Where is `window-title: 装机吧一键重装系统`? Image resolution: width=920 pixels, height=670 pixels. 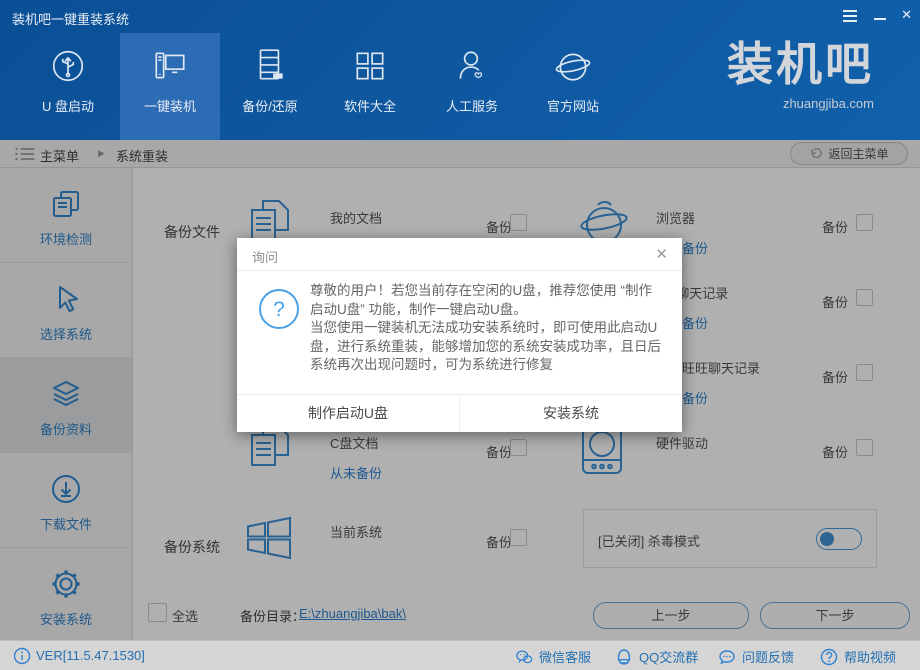 window-title: 装机吧一键重装系统 is located at coordinates (71, 19).